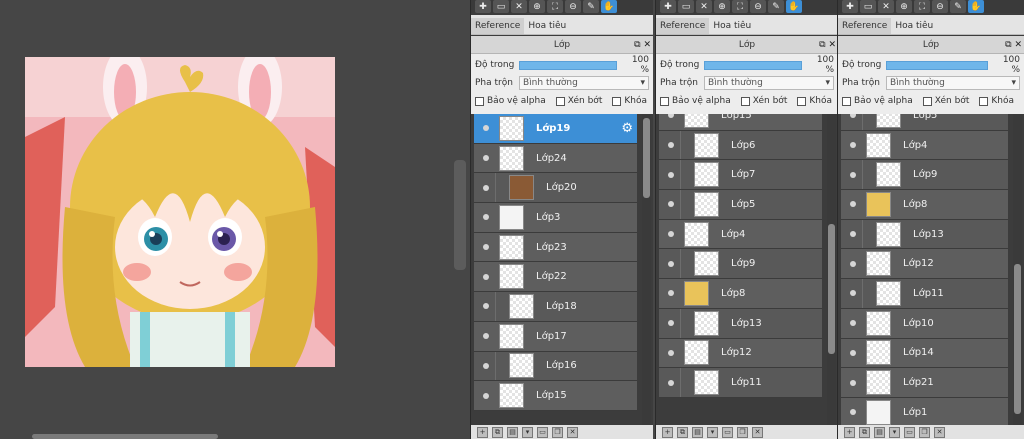 The height and width of the screenshot is (439, 1024). I want to click on layer-row: Lớp16, so click(555, 366).